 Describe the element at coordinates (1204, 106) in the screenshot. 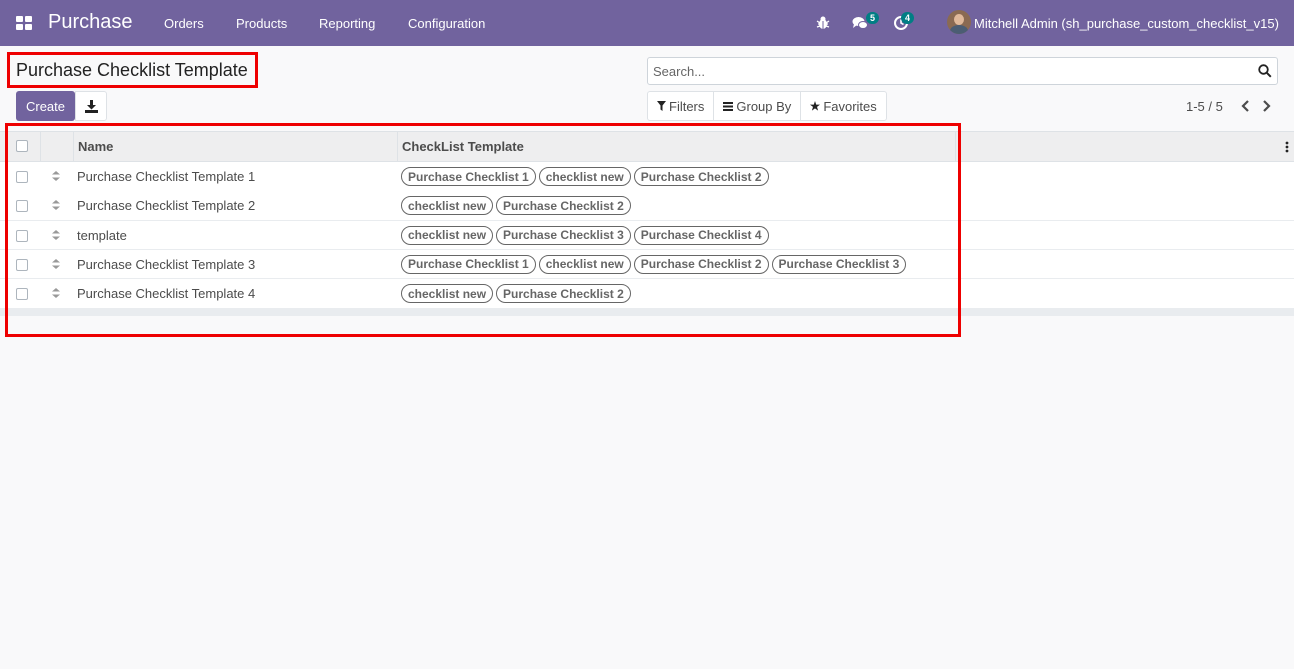

I see `pager-value: 1-5 / 5` at that location.